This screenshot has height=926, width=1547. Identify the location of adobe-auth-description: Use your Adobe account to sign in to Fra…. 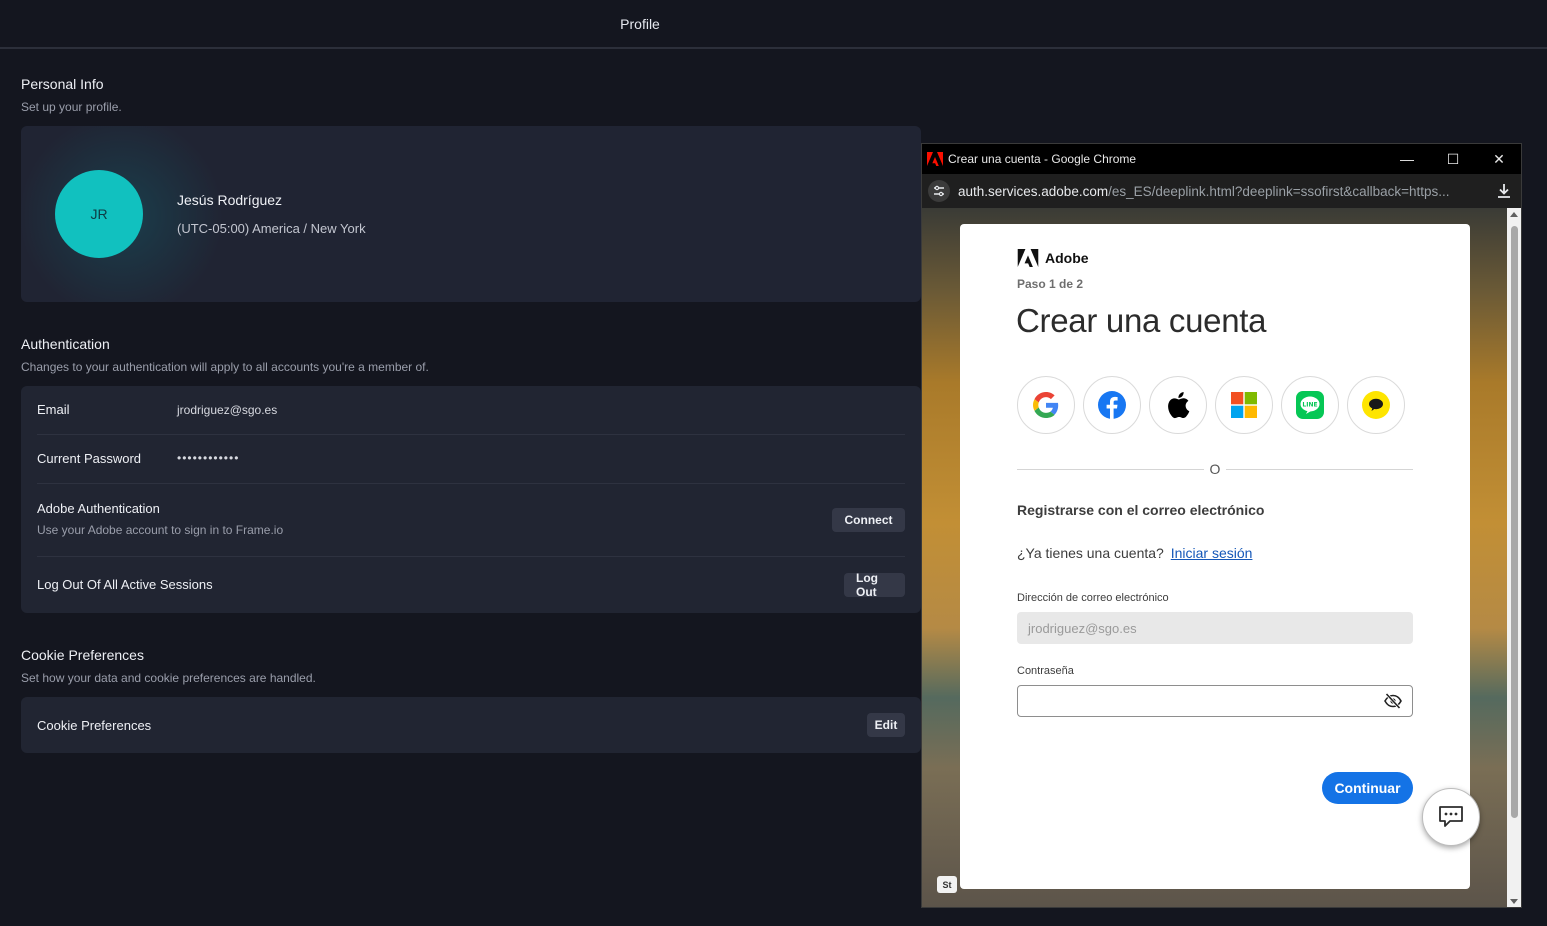
(160, 530).